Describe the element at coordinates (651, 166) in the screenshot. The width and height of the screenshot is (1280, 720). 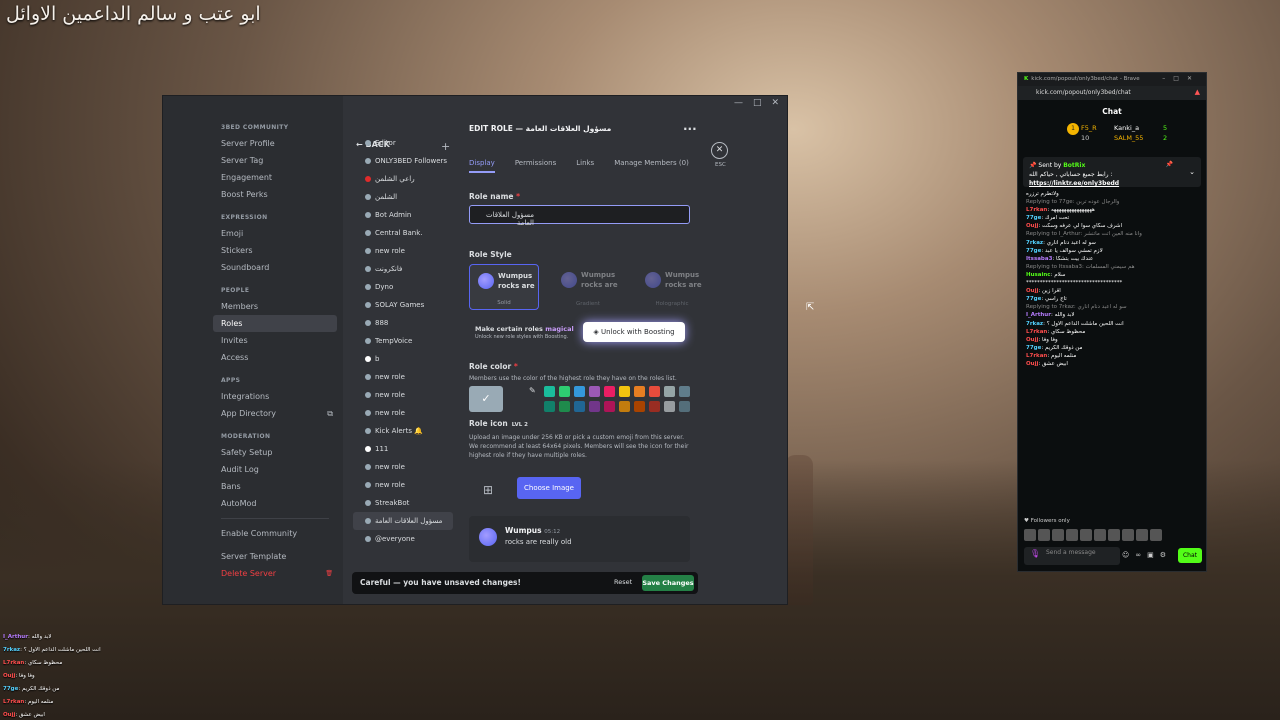
I see `tab-manage-members: Manage Members (0)` at that location.